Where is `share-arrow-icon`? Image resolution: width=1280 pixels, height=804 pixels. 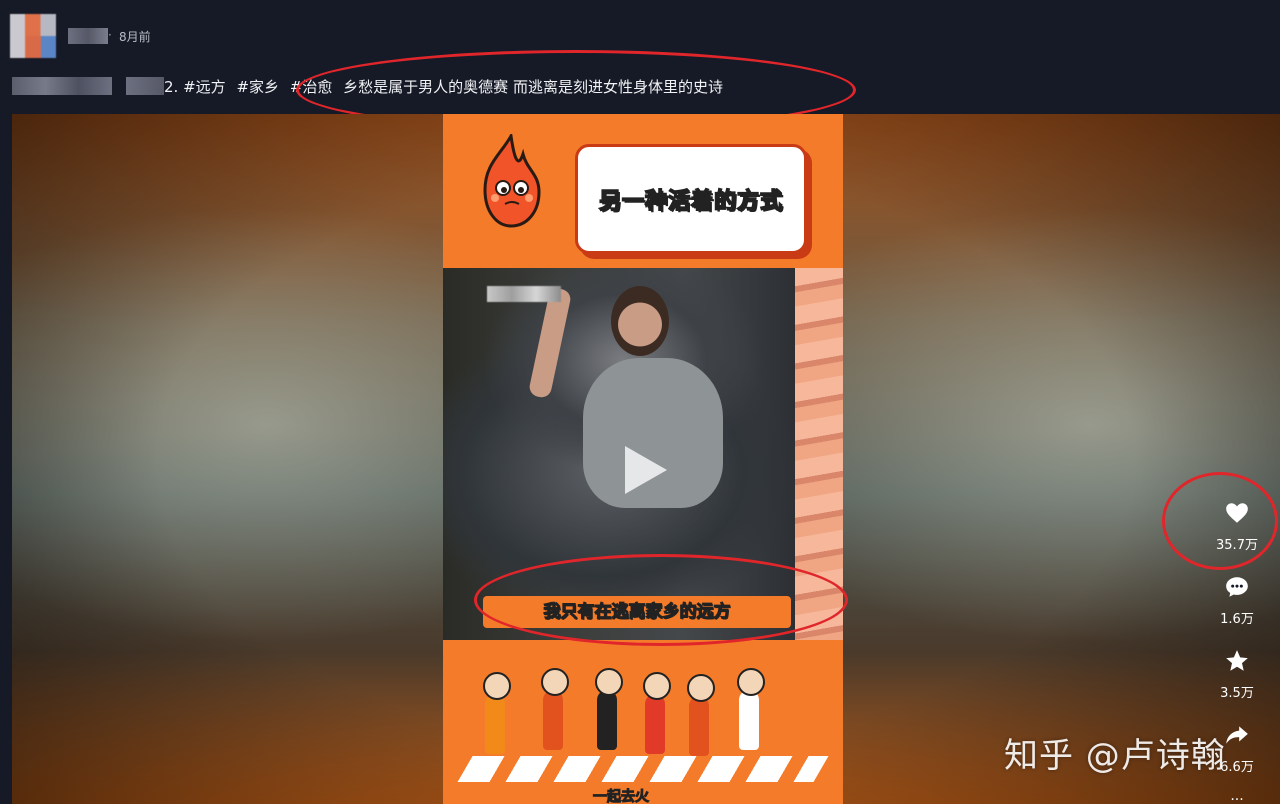 share-arrow-icon is located at coordinates (1237, 735).